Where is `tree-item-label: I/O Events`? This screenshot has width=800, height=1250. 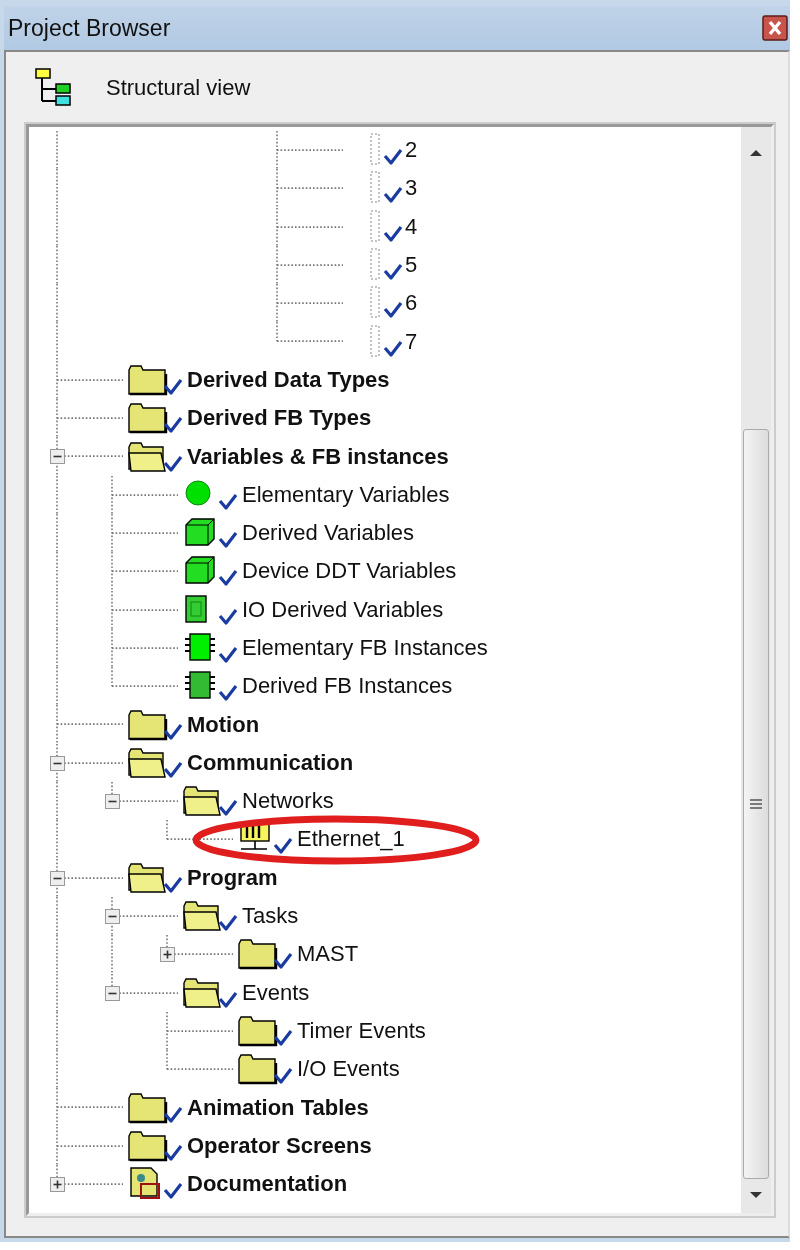 tree-item-label: I/O Events is located at coordinates (348, 1069).